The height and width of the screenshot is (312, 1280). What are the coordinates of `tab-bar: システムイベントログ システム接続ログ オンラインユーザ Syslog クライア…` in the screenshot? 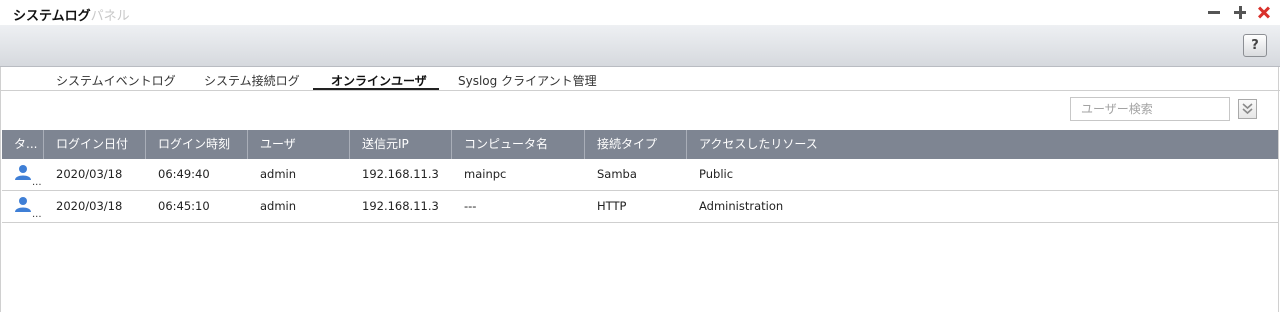 It's located at (640, 79).